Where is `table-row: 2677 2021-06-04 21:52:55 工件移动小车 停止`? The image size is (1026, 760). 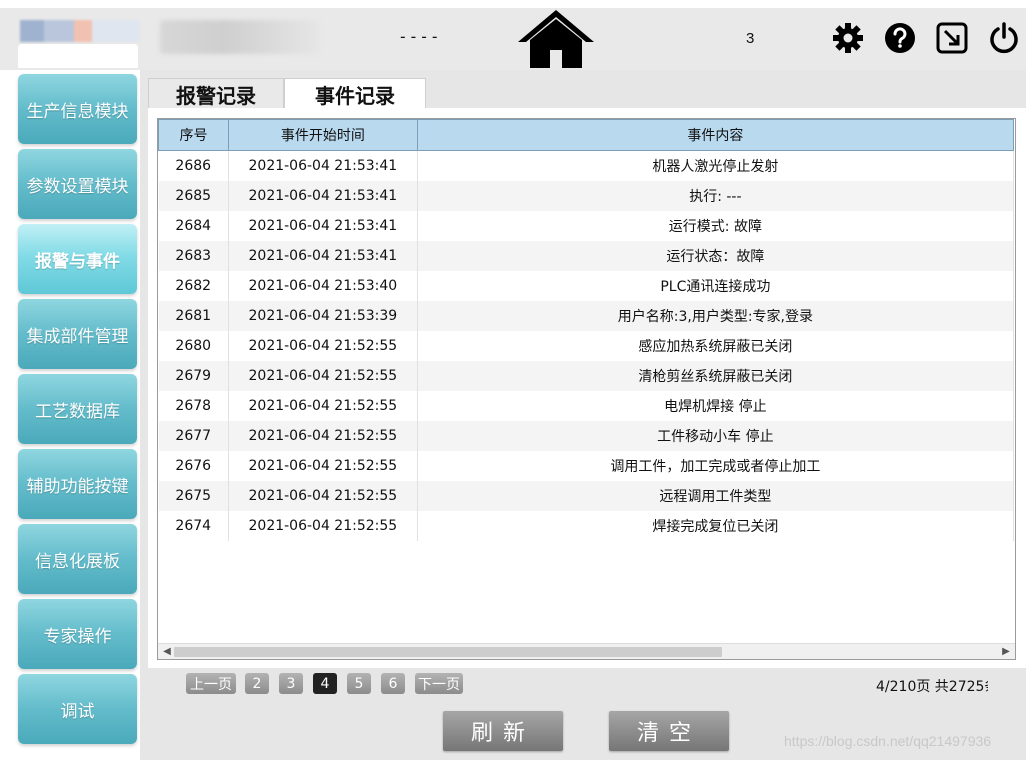
table-row: 2677 2021-06-04 21:52:55 工件移动小车 停止 is located at coordinates (586, 435).